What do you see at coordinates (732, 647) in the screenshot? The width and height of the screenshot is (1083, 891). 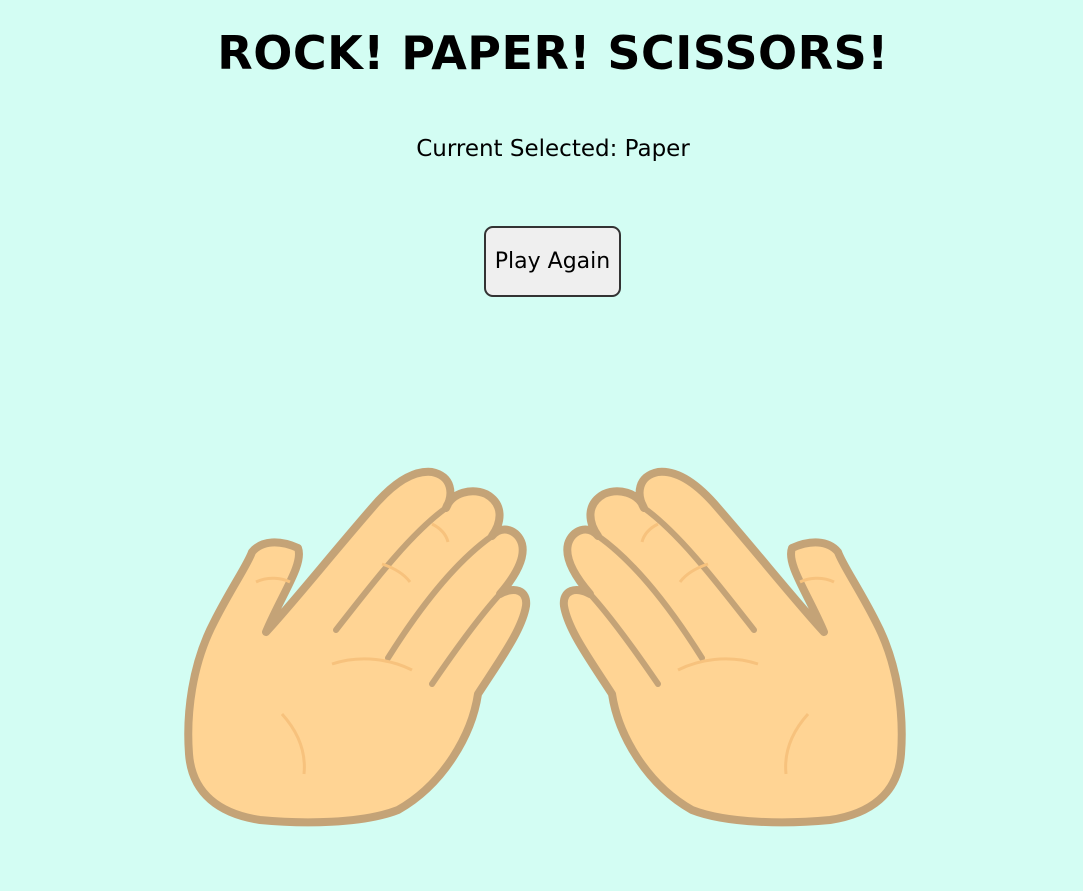 I see `right-hand-icon` at bounding box center [732, 647].